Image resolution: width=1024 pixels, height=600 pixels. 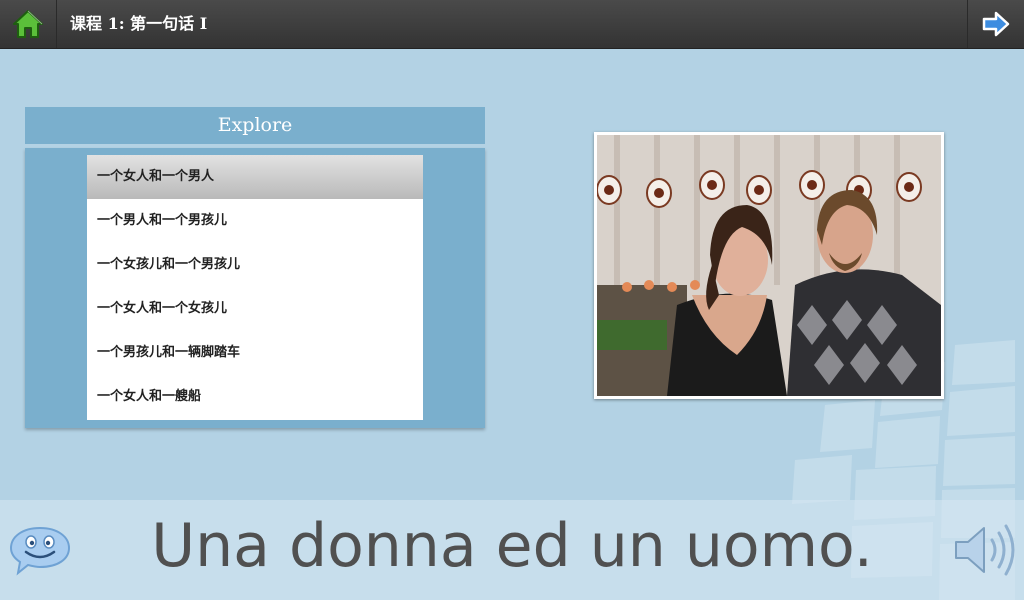 I want to click on target-sentence: Una donna ed un uomo., so click(x=512, y=546).